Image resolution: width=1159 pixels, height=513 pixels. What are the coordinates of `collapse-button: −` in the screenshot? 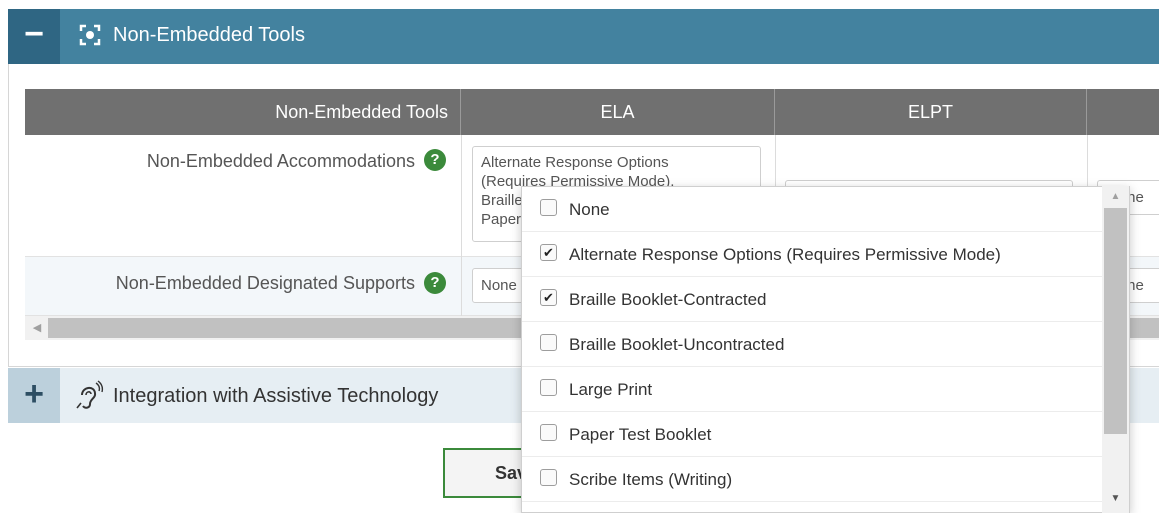 It's located at (34, 36).